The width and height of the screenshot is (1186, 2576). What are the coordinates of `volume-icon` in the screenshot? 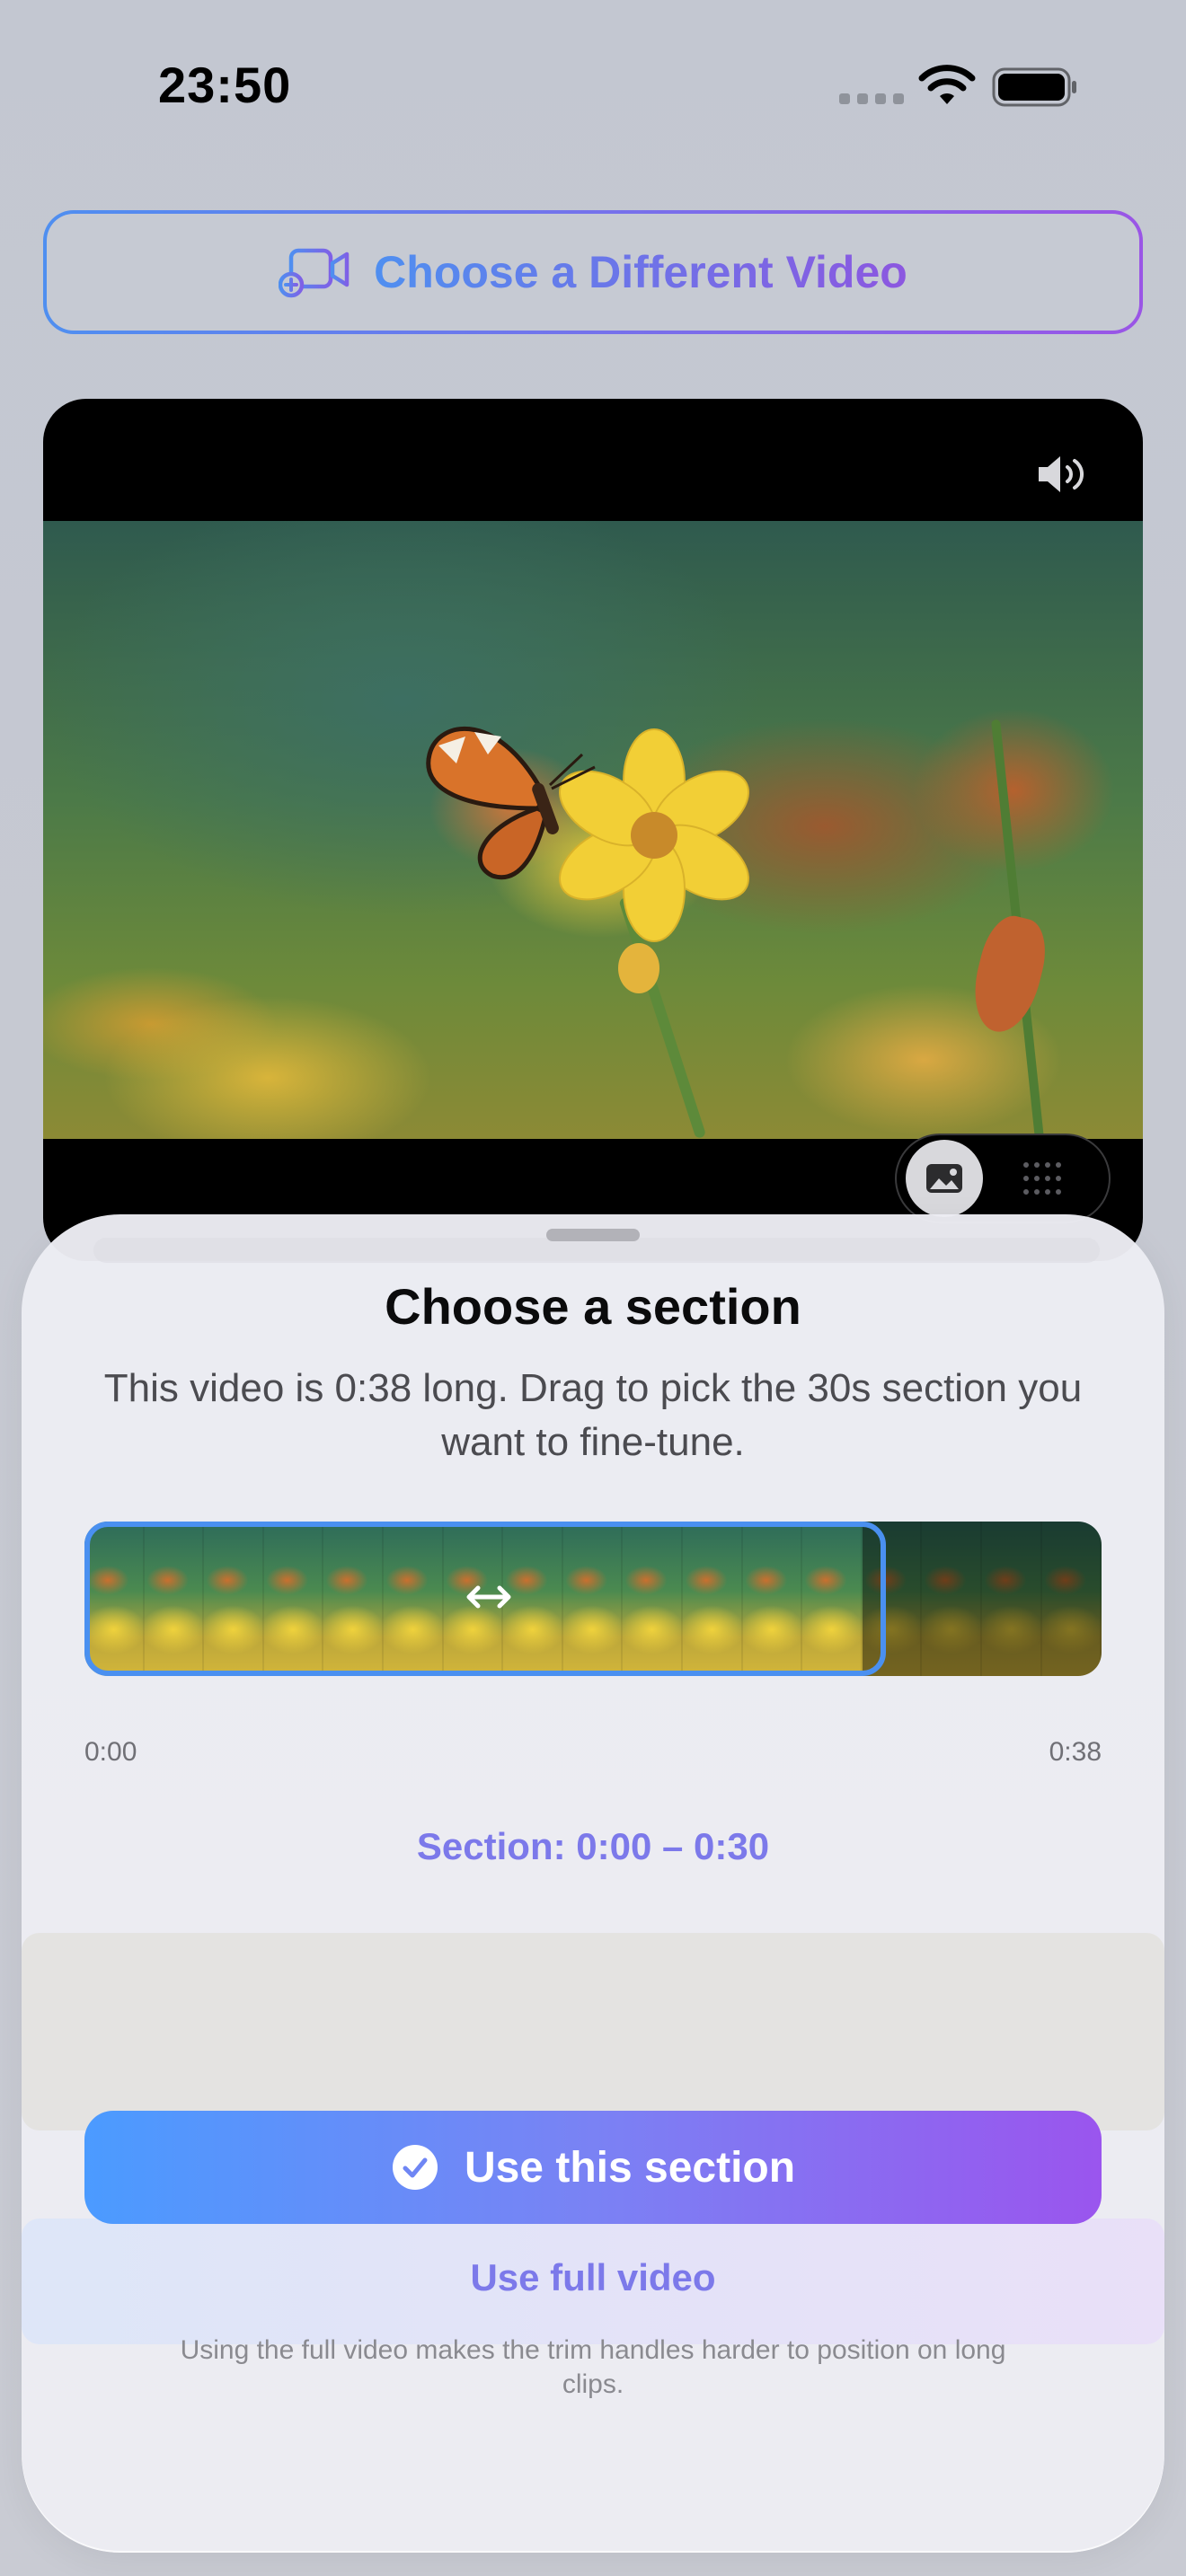 It's located at (1062, 474).